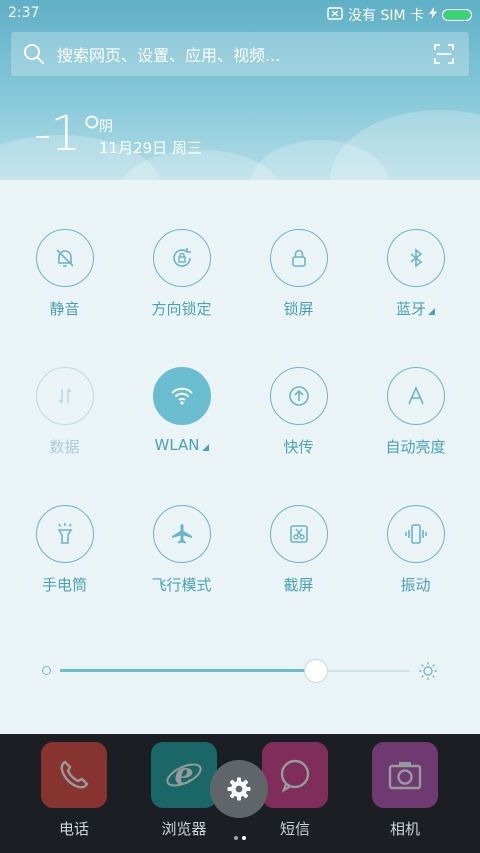  I want to click on page-indicator, so click(240, 834).